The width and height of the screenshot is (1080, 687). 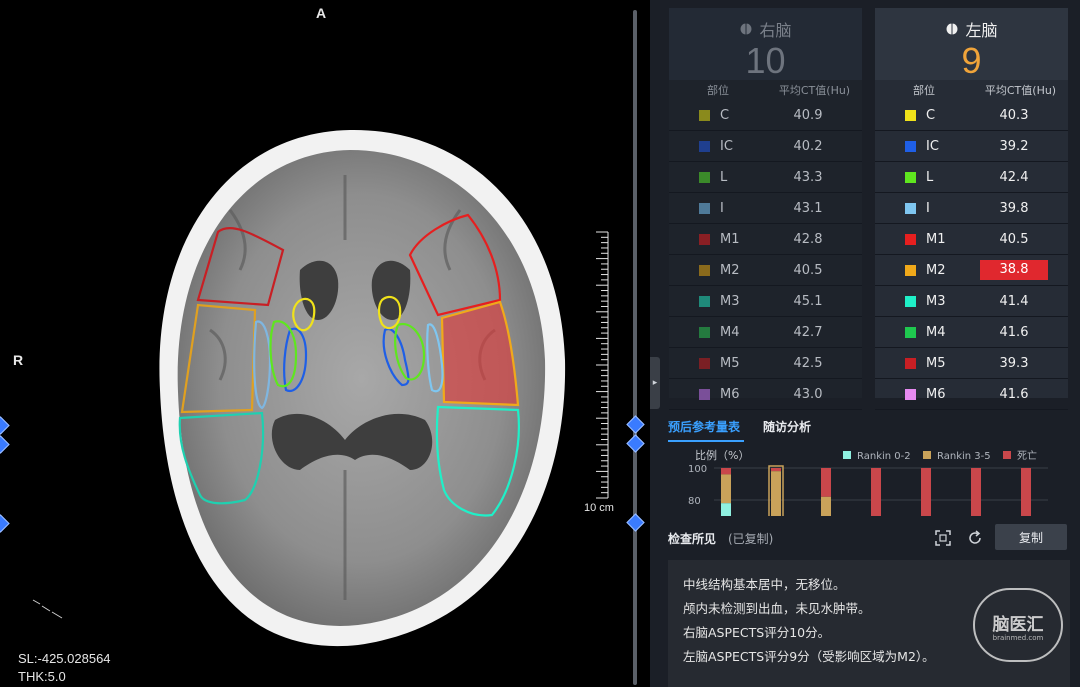 I want to click on right-hemisphere-title: 右脑, so click(x=775, y=30).